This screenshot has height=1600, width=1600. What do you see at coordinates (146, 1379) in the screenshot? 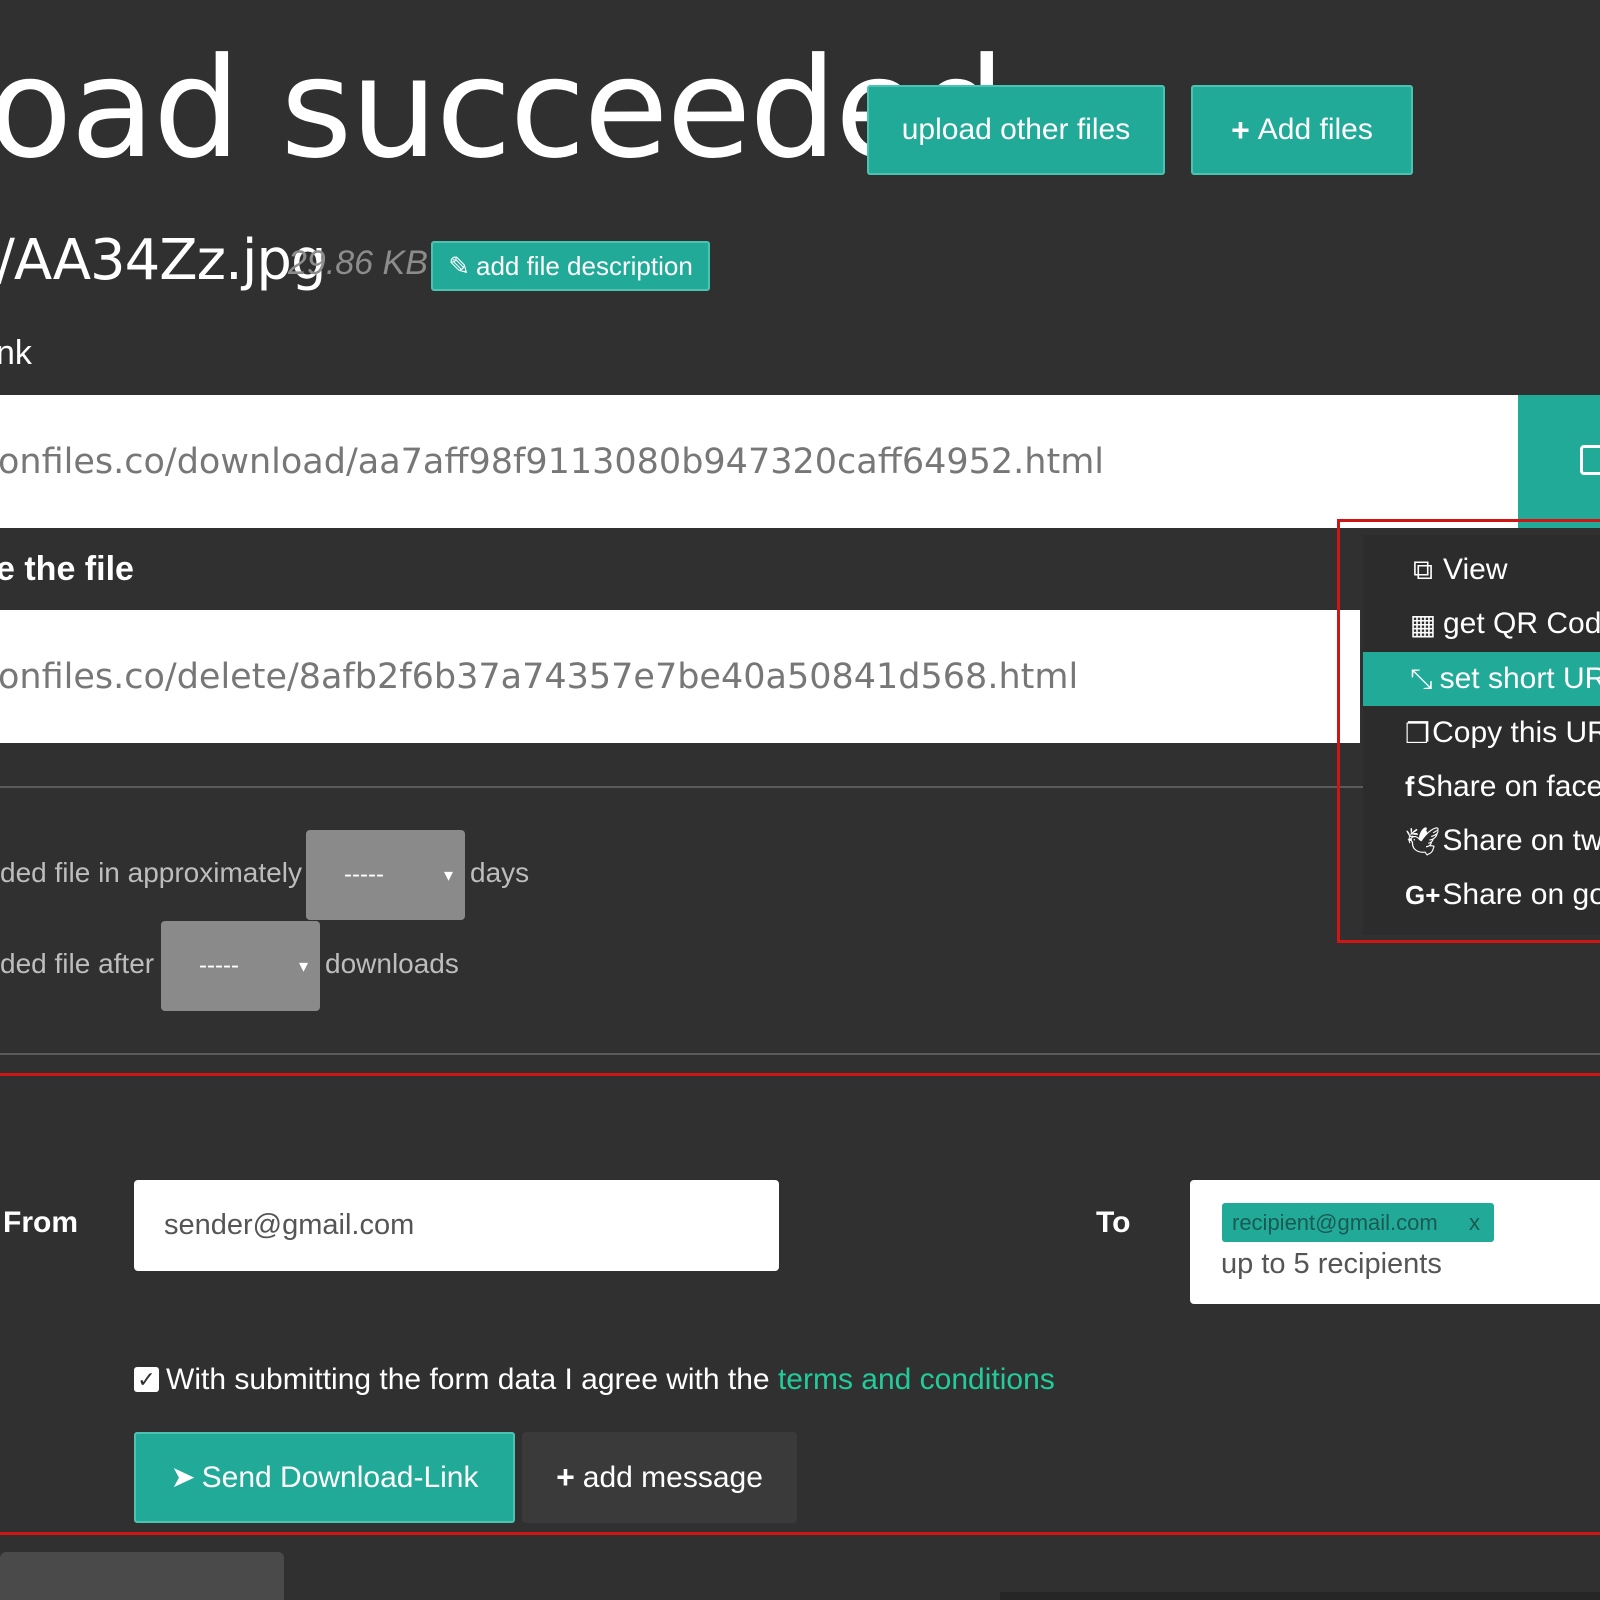
I see `terms-checkbox: ✓` at bounding box center [146, 1379].